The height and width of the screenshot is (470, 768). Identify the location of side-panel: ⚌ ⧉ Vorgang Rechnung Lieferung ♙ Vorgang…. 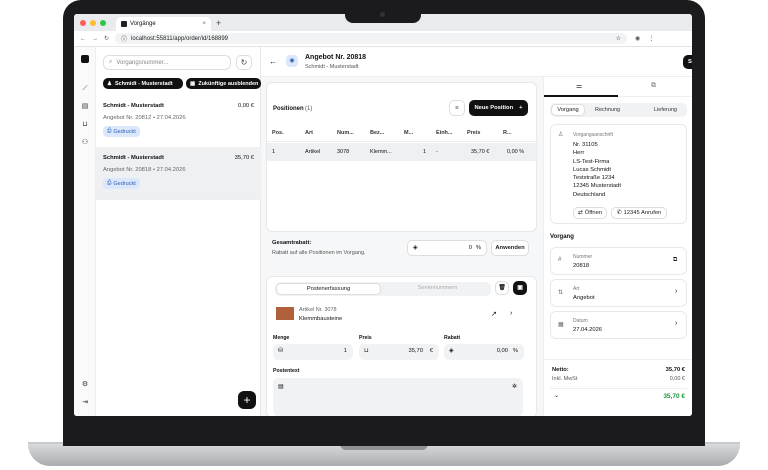
(617, 246).